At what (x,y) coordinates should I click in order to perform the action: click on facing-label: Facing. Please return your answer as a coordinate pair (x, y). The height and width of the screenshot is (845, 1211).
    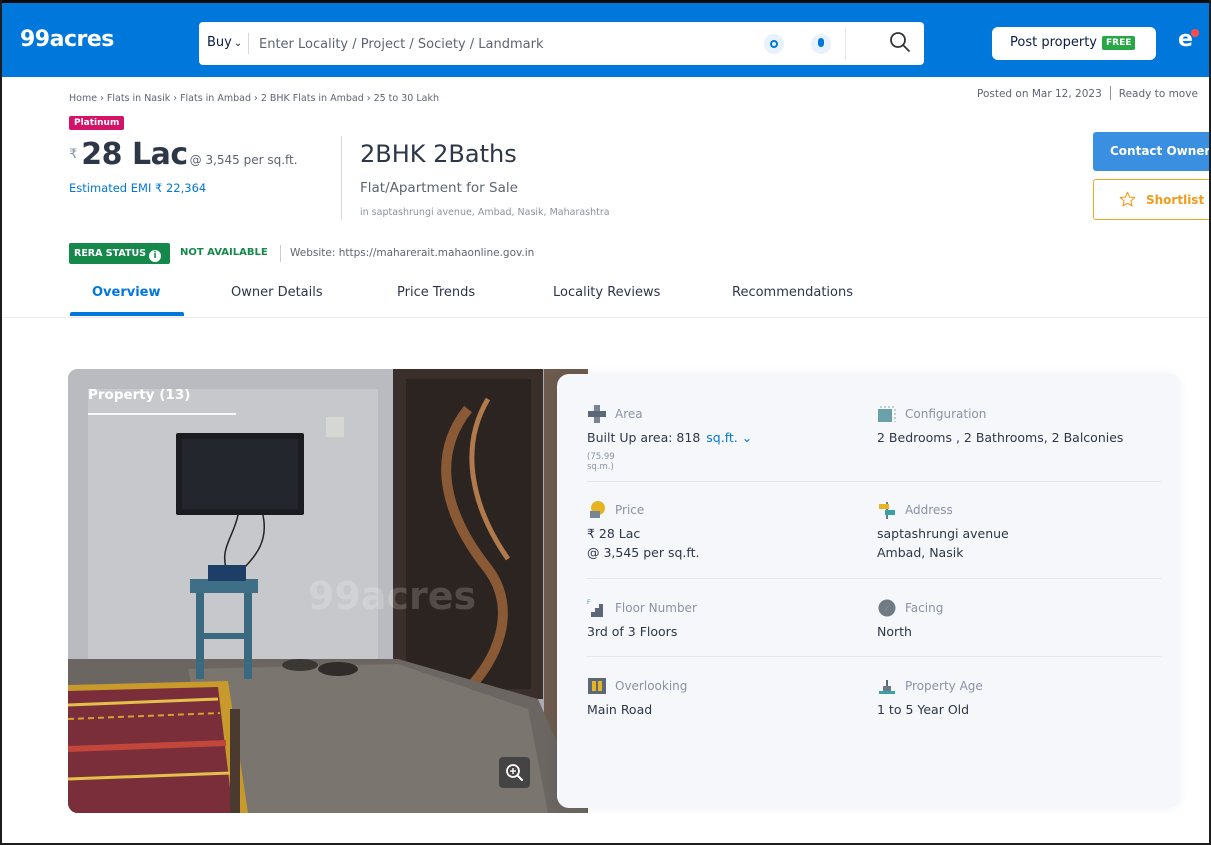
    Looking at the image, I should click on (924, 608).